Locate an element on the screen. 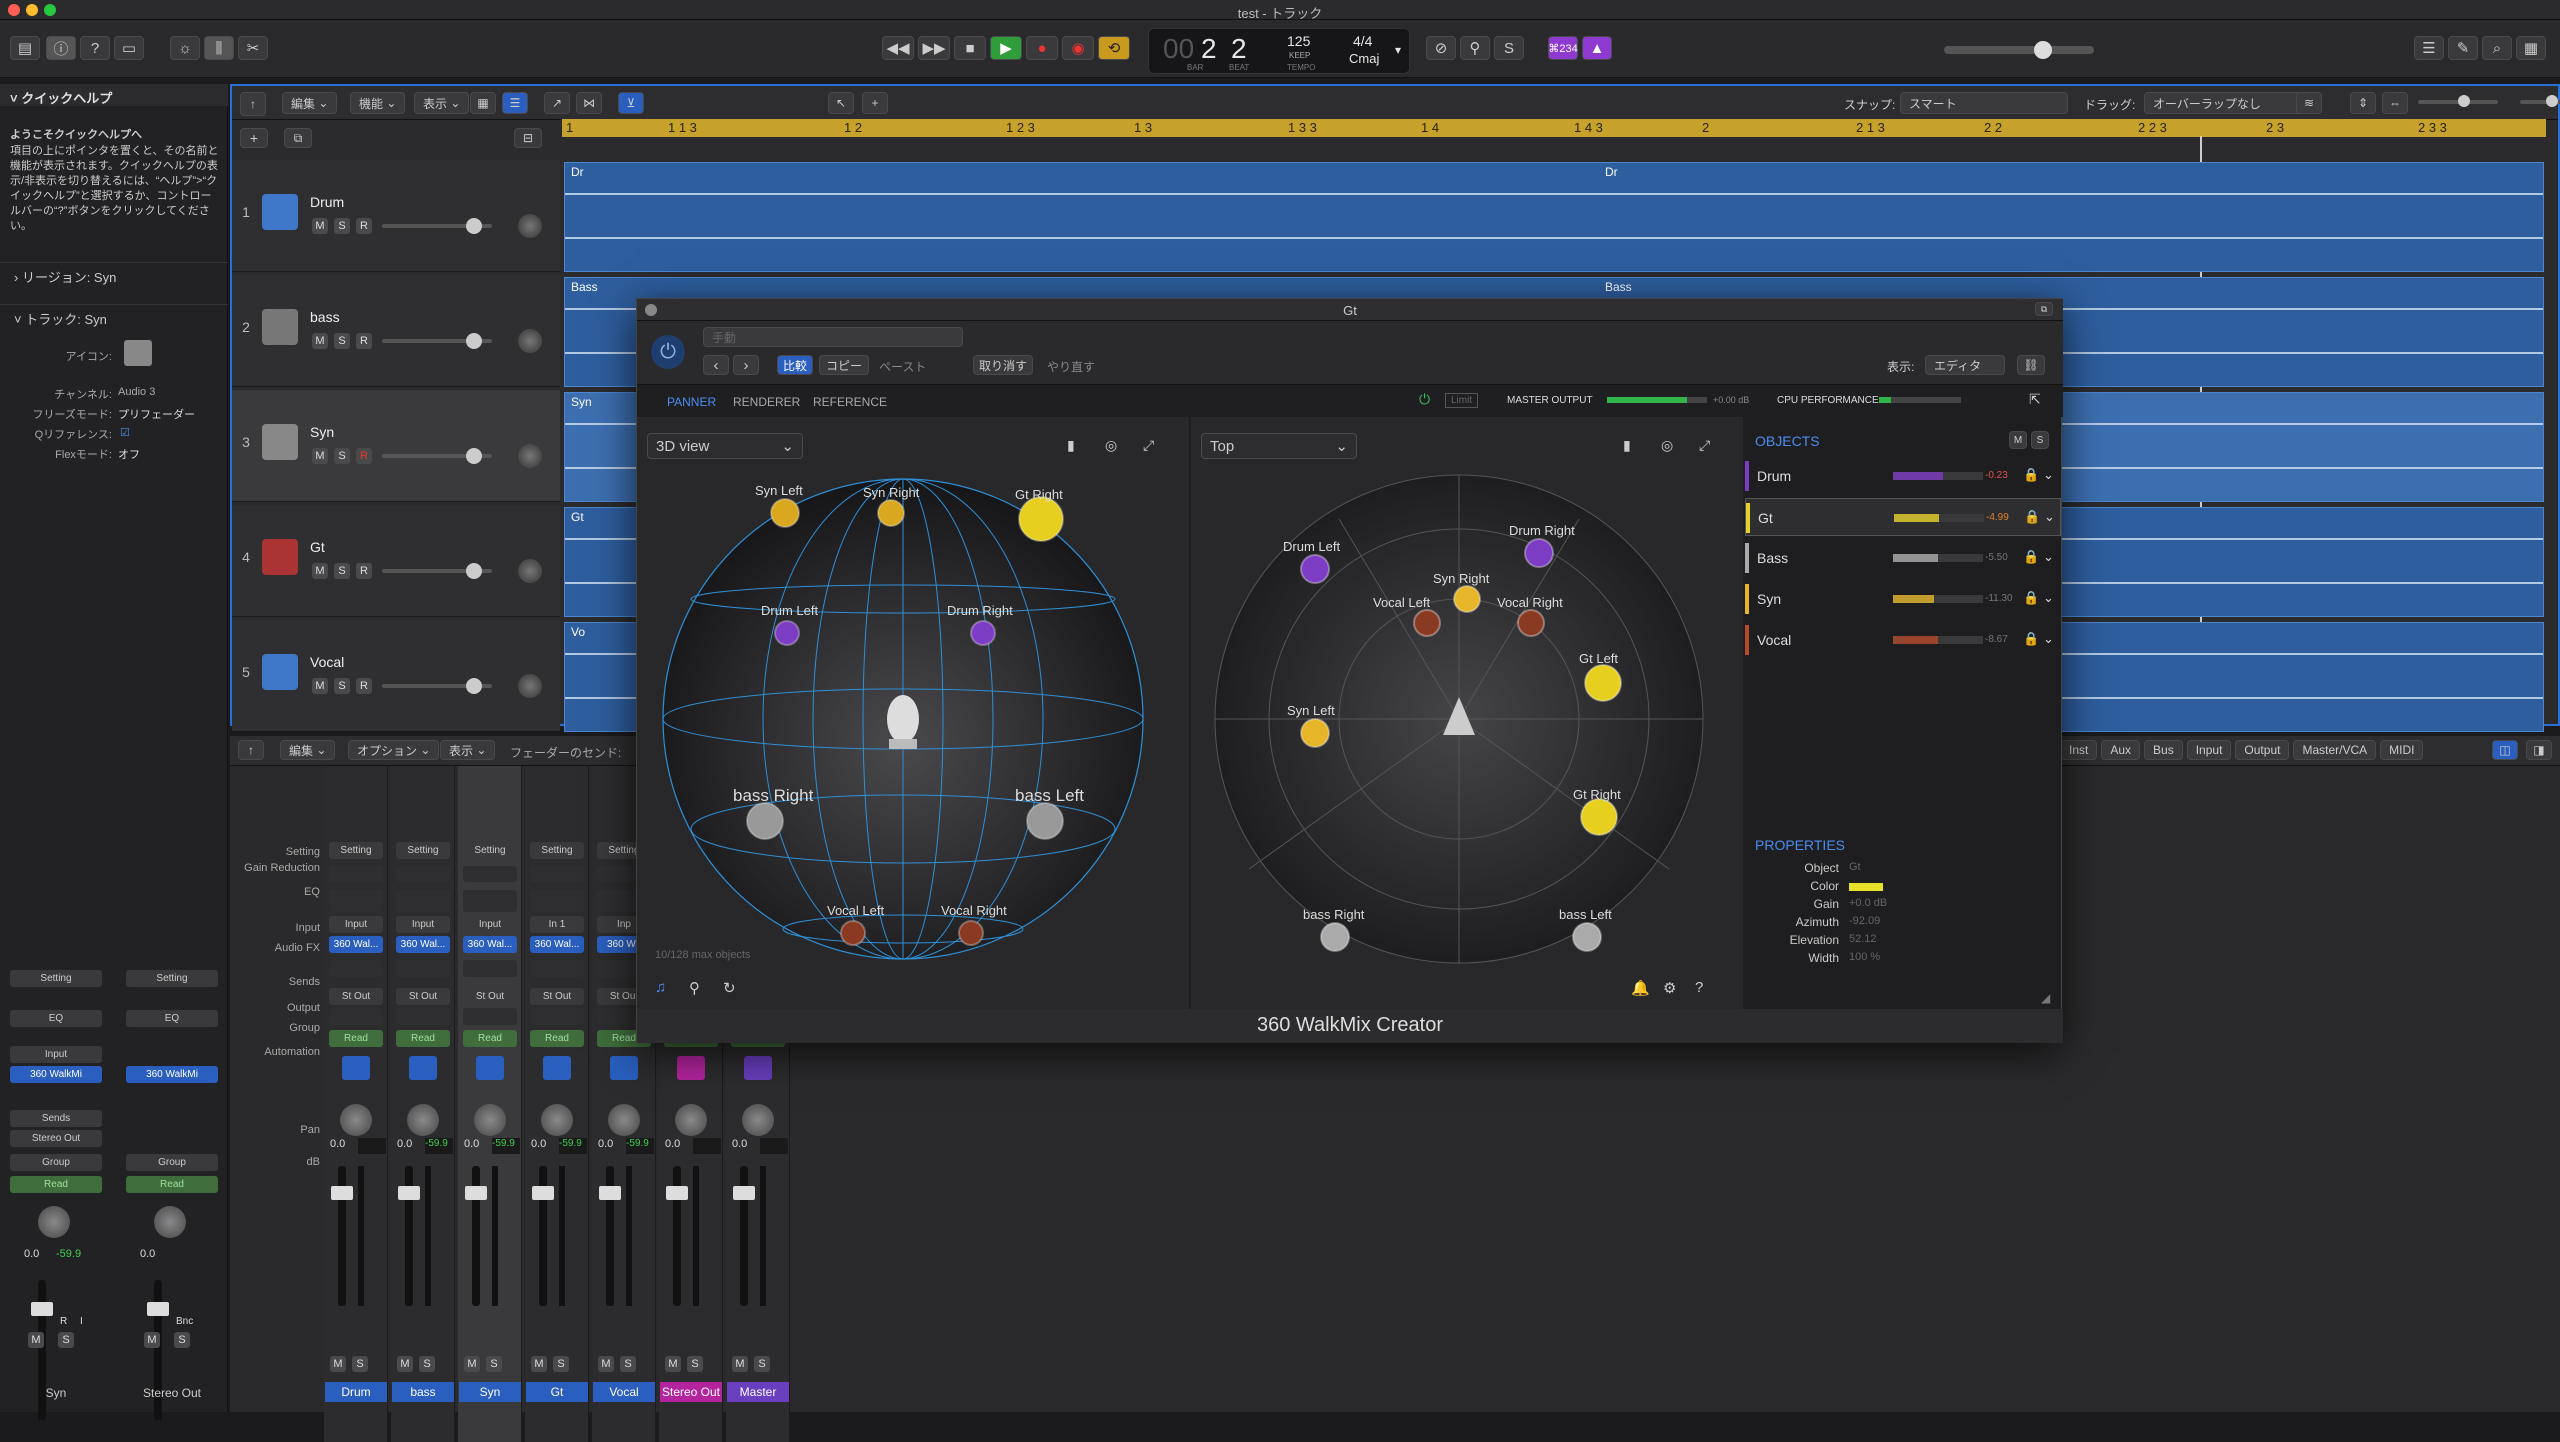 Image resolution: width=2560 pixels, height=1442 pixels. sends-slot is located at coordinates (423, 968).